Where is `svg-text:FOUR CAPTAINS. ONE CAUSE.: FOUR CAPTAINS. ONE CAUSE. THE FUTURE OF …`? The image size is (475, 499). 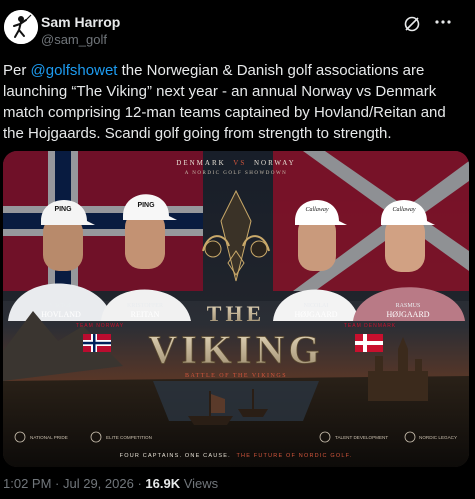
svg-text:FOUR CAPTAINS. ONE CAUSE.: FOUR CAPTAINS. ONE CAUSE. THE FUTURE OF … is located at coordinates (236, 456).